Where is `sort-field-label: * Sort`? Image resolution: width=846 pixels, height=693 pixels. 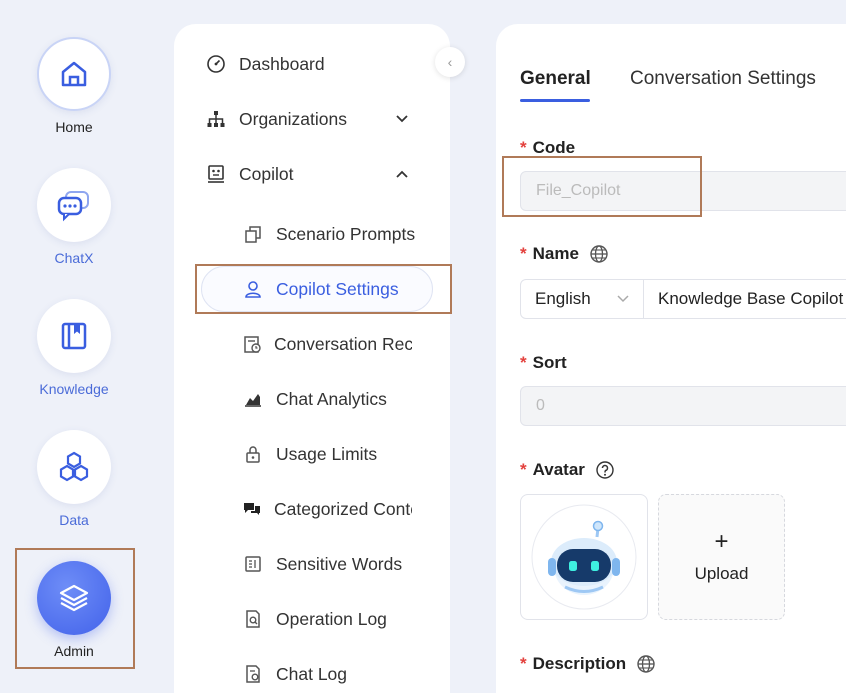
sort-field-label: * Sort is located at coordinates (543, 363).